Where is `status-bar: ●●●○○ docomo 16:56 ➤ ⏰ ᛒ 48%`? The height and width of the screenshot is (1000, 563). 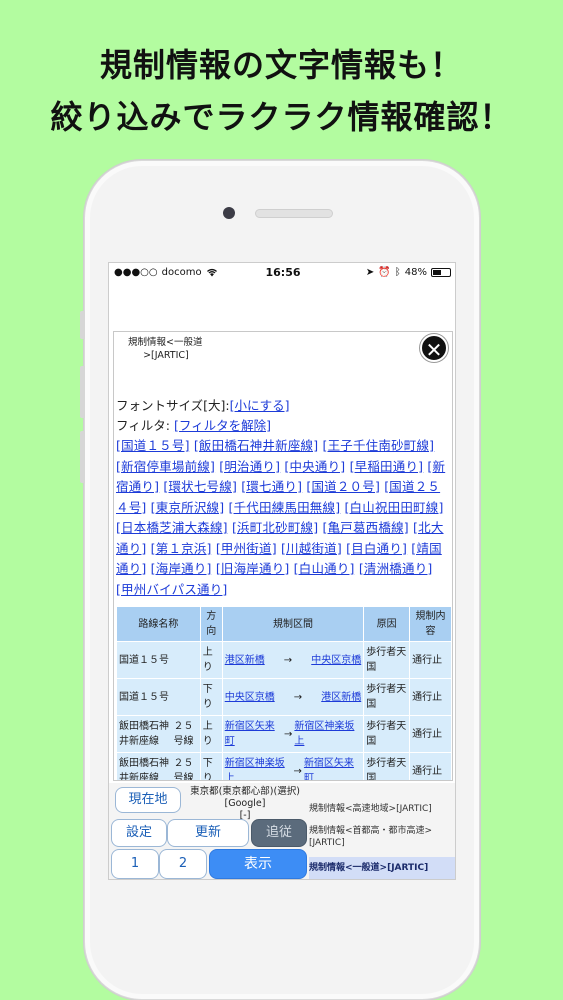
status-bar: ●●●○○ docomo 16:56 ➤ ⏰ ᛒ 48% is located at coordinates (282, 274).